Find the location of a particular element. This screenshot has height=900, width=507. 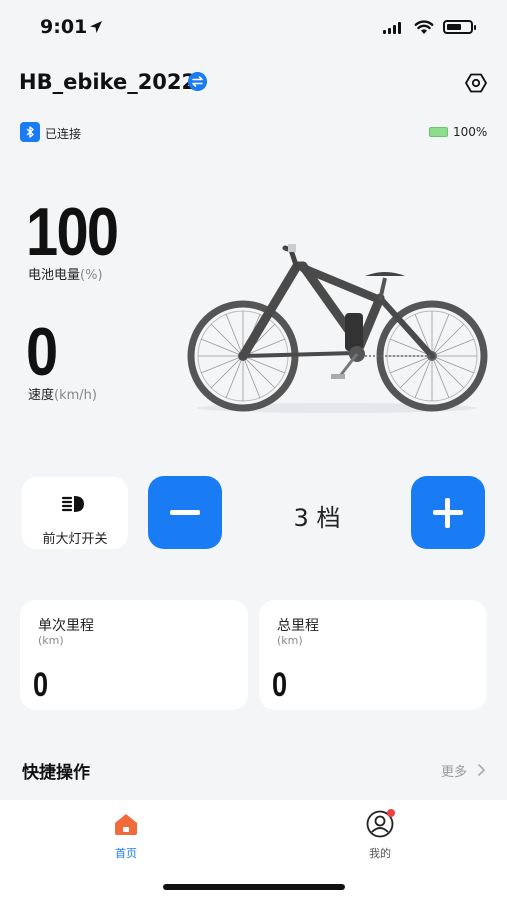

battery-unit: (%) is located at coordinates (91, 275).